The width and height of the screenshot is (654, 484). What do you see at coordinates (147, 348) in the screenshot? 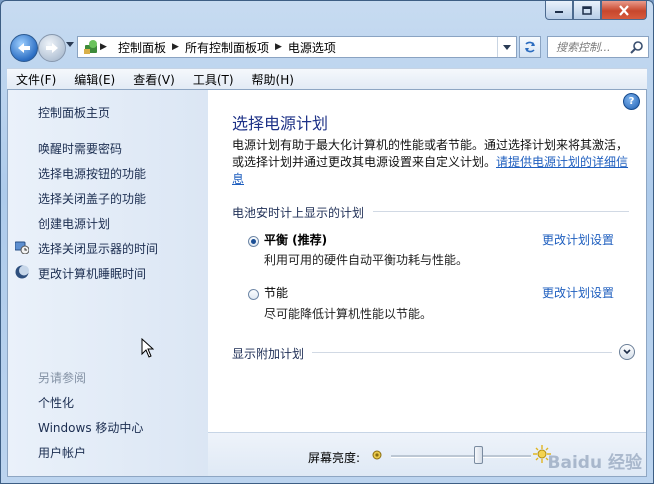
I see `mouse-cursor-icon` at bounding box center [147, 348].